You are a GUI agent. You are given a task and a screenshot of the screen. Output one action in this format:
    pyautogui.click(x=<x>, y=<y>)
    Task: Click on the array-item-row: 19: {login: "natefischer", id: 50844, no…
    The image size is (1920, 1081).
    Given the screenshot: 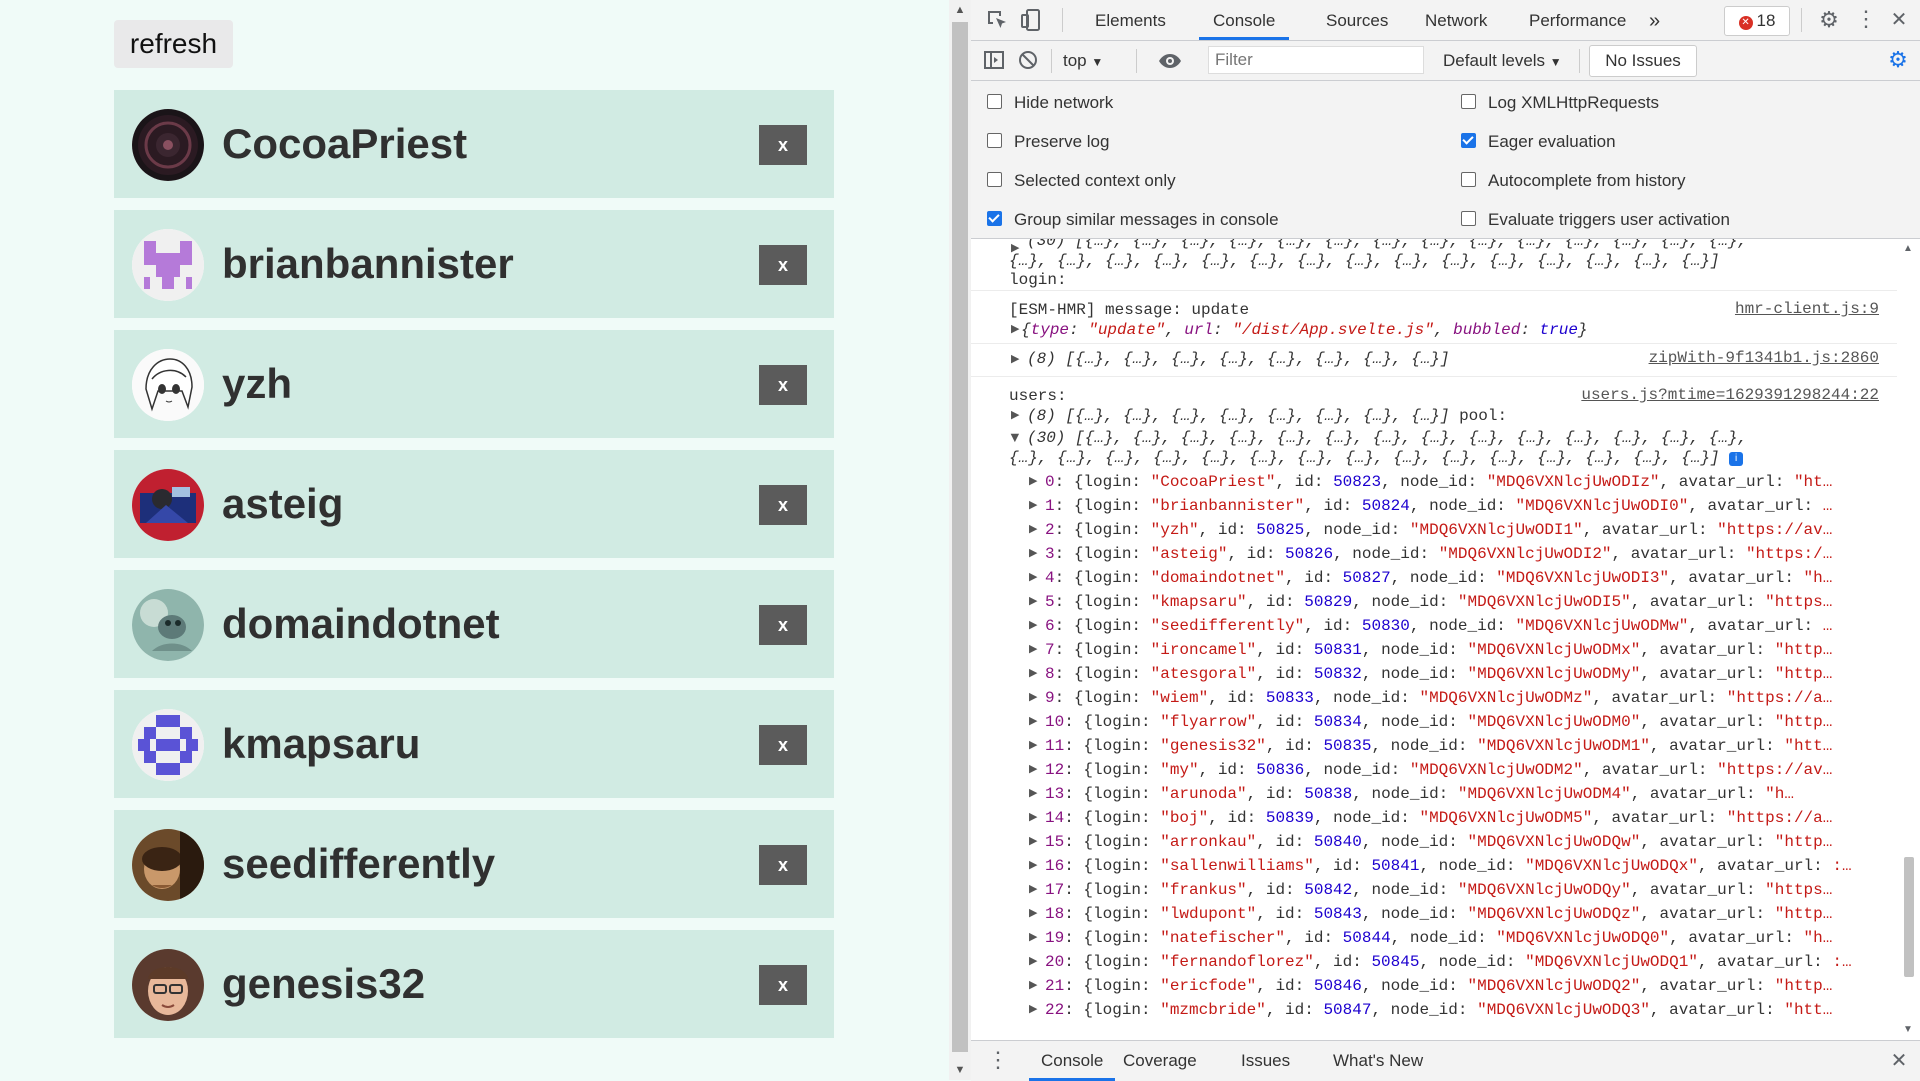 What is the action you would take?
    pyautogui.click(x=1438, y=938)
    